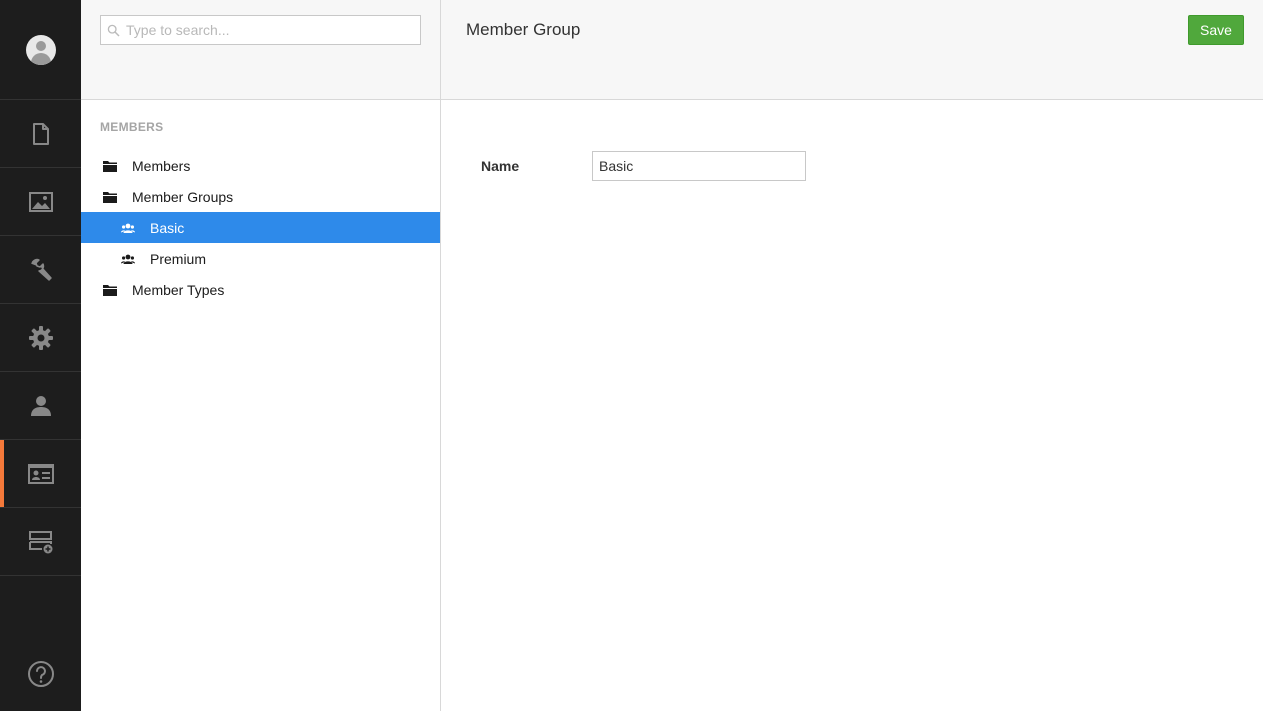 The height and width of the screenshot is (711, 1263). What do you see at coordinates (699, 166) in the screenshot?
I see `name-input` at bounding box center [699, 166].